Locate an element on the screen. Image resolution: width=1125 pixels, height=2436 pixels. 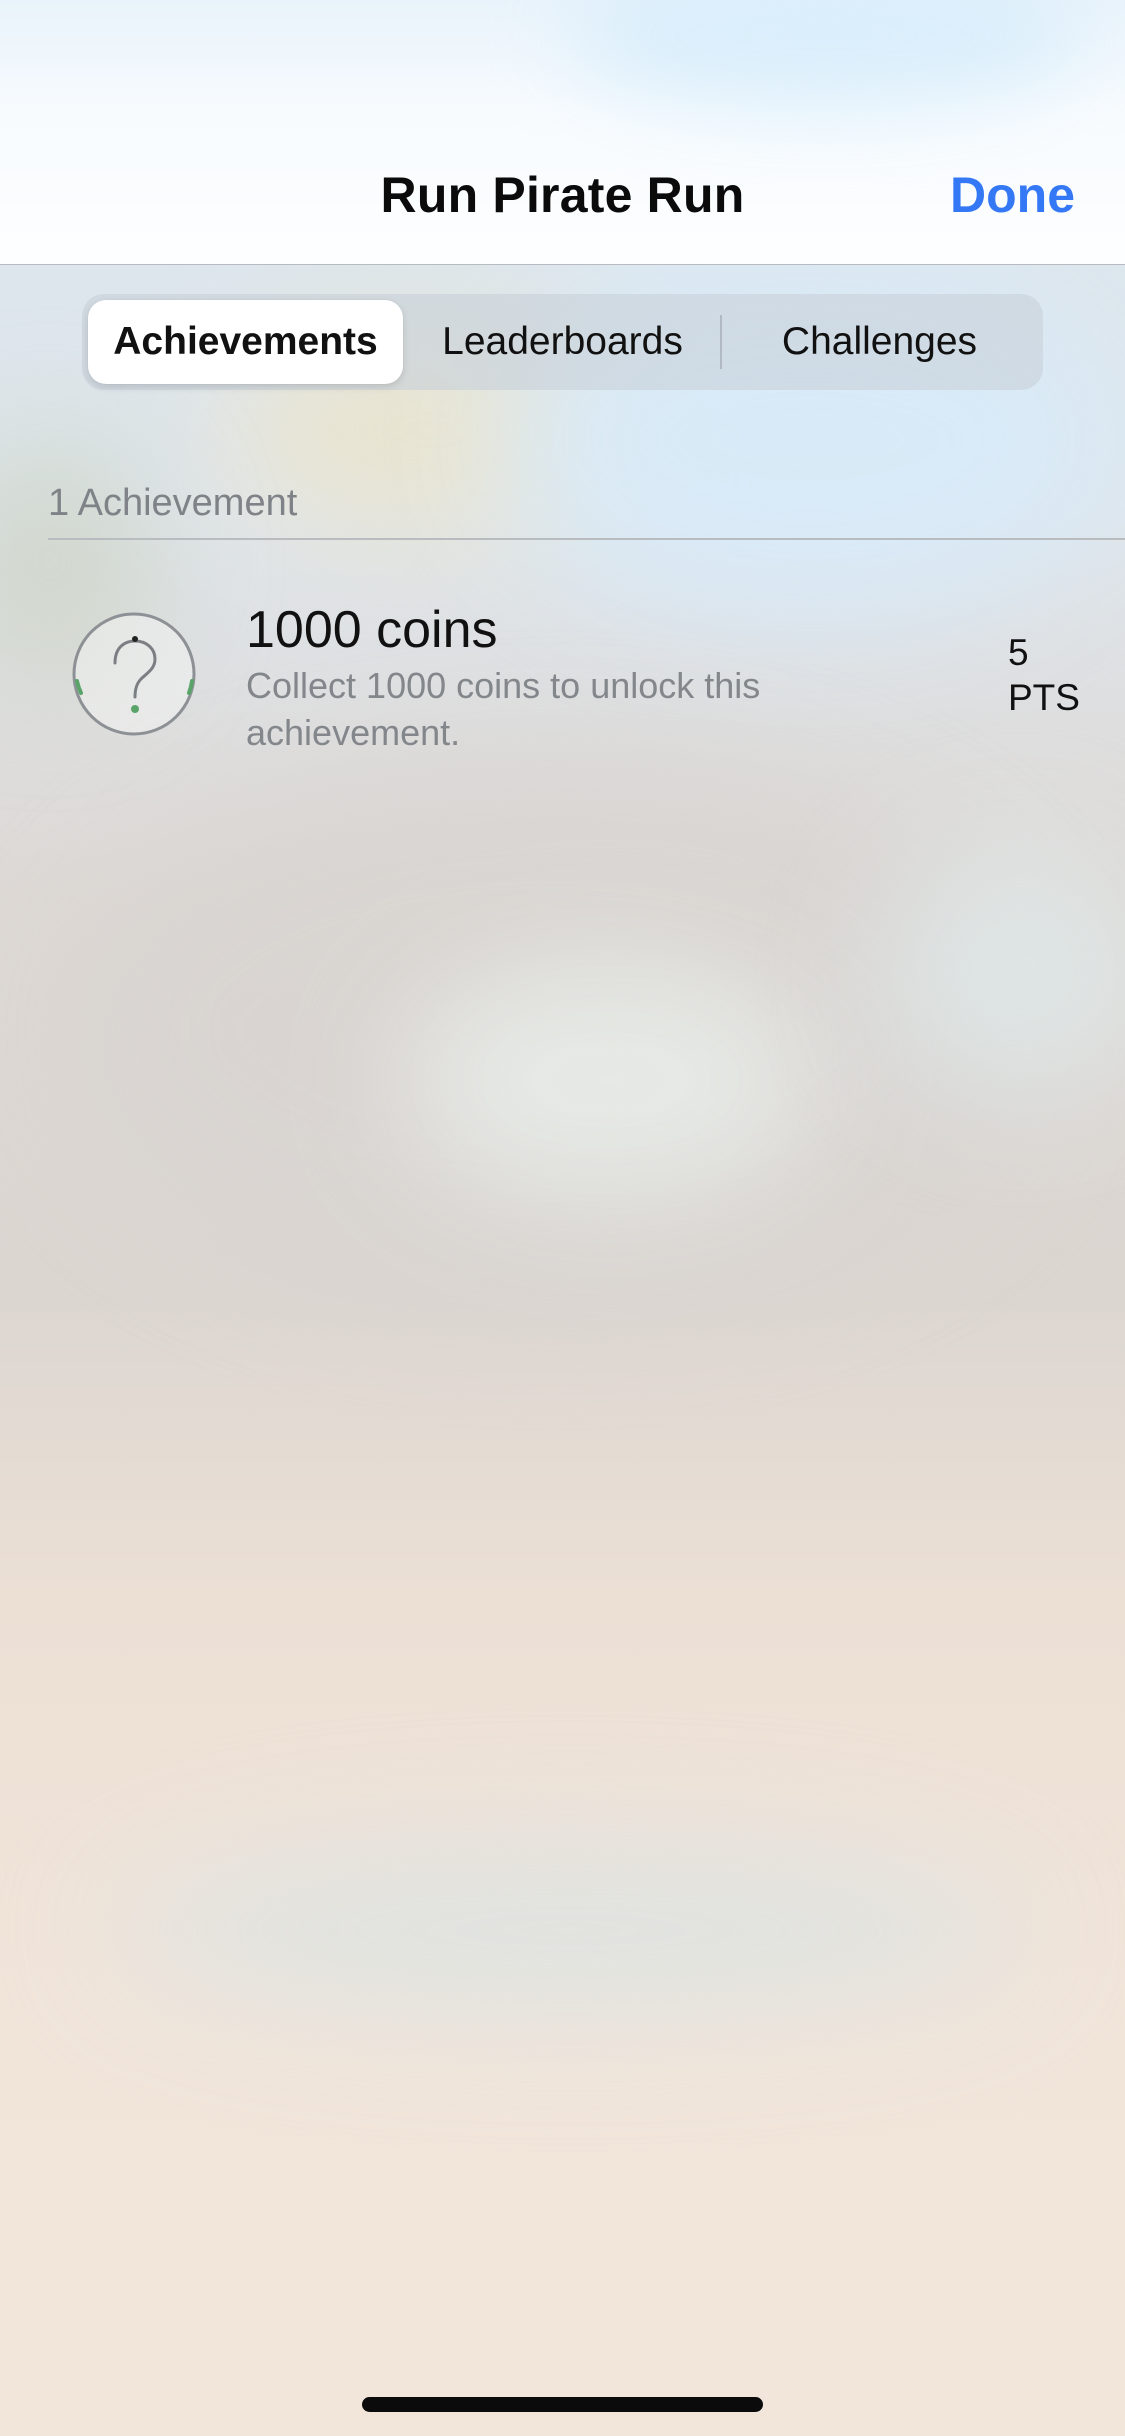
navigation-bar: Run Pirate Run Done is located at coordinates (562, 132).